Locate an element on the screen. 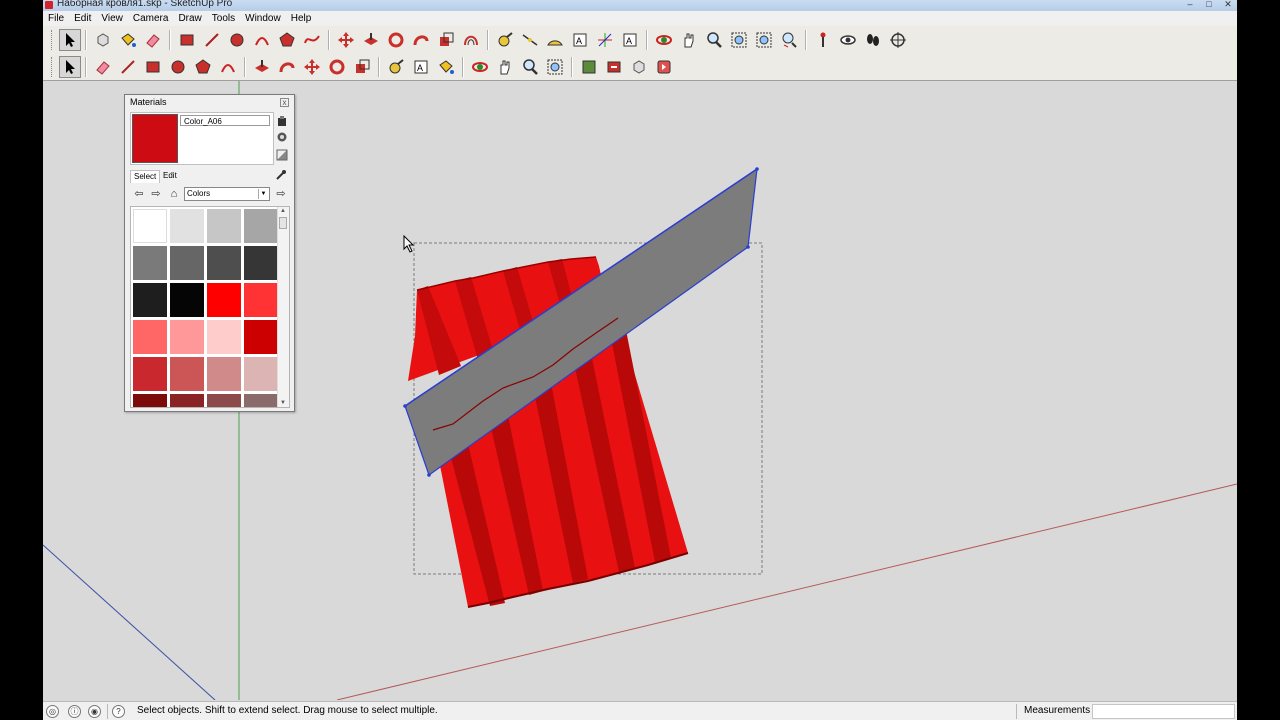 The image size is (1280, 720). protractor-button is located at coordinates (555, 40).